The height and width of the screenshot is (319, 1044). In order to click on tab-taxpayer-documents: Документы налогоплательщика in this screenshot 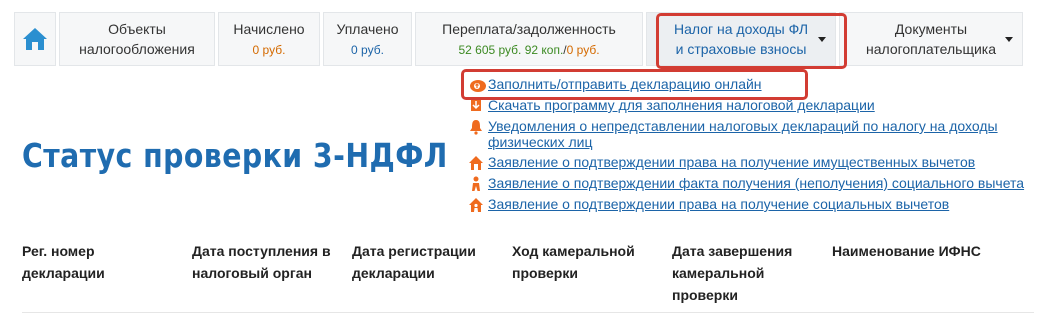, I will do `click(931, 39)`.